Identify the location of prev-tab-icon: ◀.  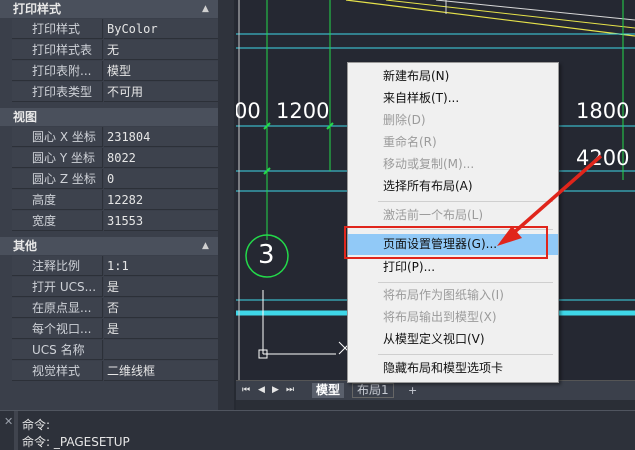
(261, 390).